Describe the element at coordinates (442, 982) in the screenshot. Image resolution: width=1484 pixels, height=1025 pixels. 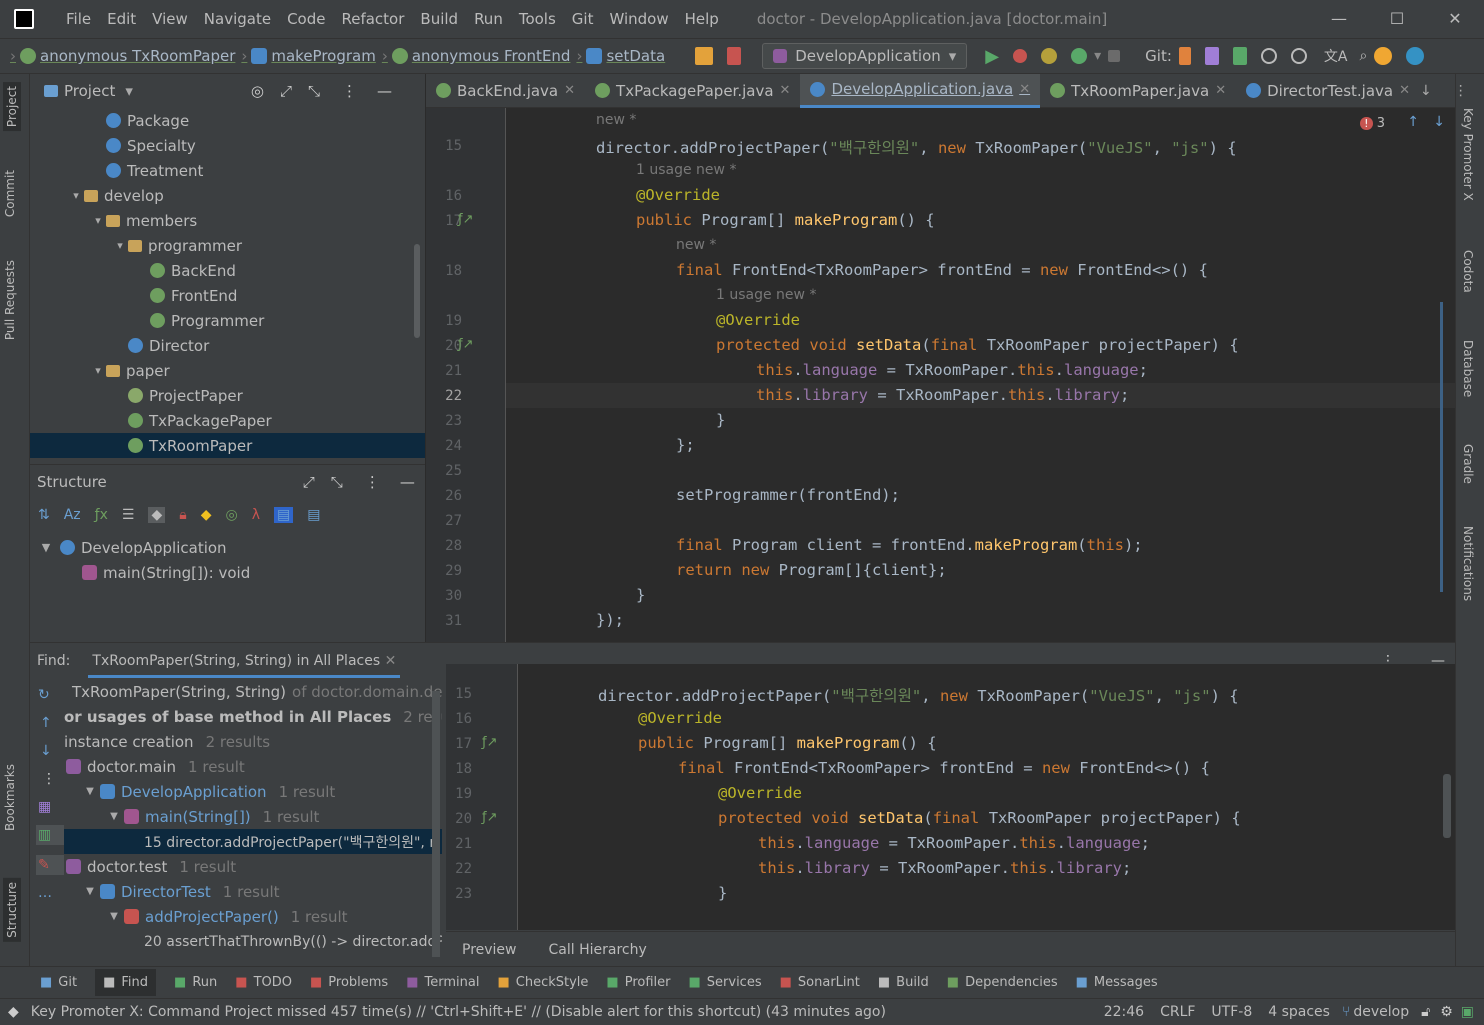
I see `tool-window-terminal: ■ Terminal` at that location.